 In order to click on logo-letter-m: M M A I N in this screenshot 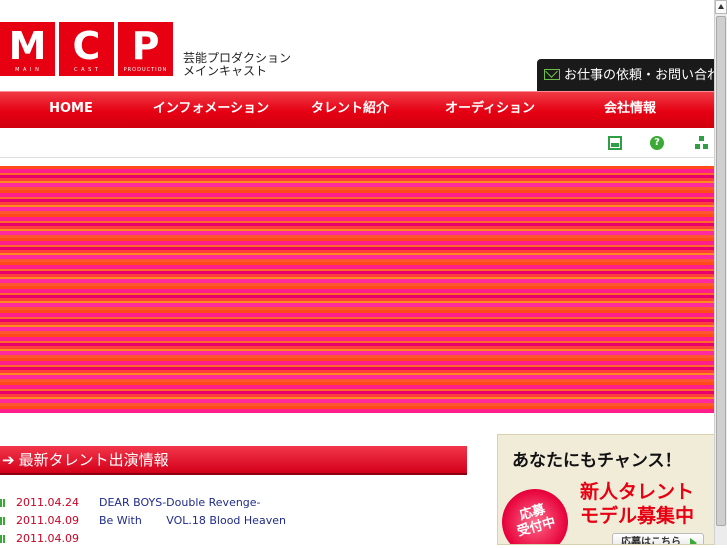, I will do `click(27, 49)`.